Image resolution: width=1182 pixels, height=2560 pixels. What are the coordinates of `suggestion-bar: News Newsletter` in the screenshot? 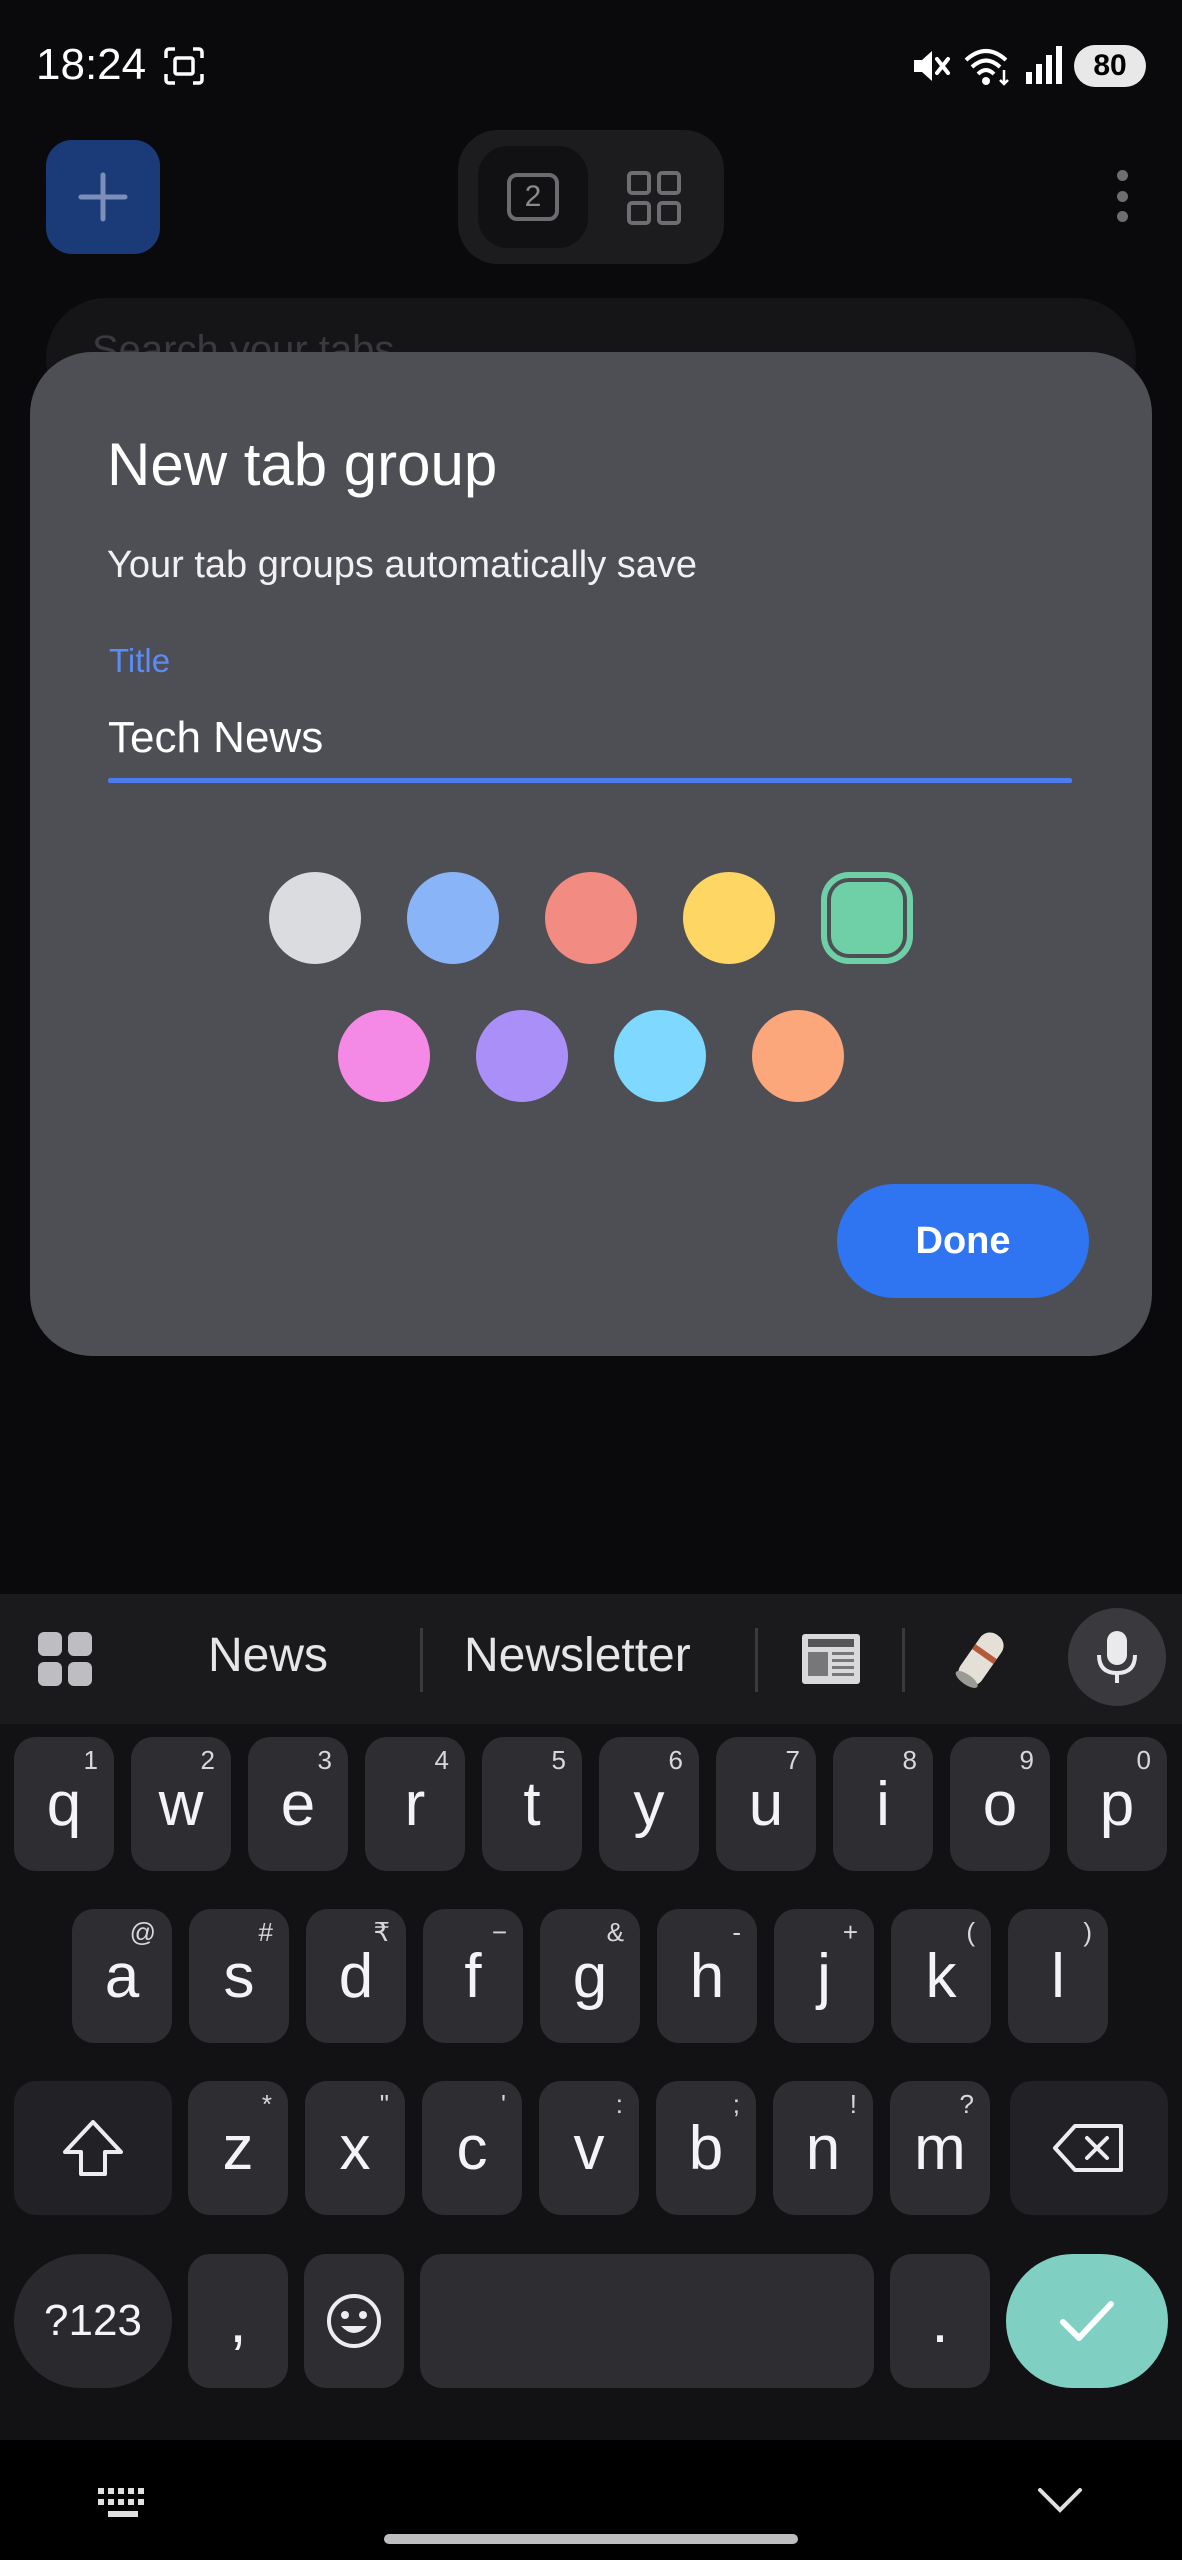 It's located at (591, 1659).